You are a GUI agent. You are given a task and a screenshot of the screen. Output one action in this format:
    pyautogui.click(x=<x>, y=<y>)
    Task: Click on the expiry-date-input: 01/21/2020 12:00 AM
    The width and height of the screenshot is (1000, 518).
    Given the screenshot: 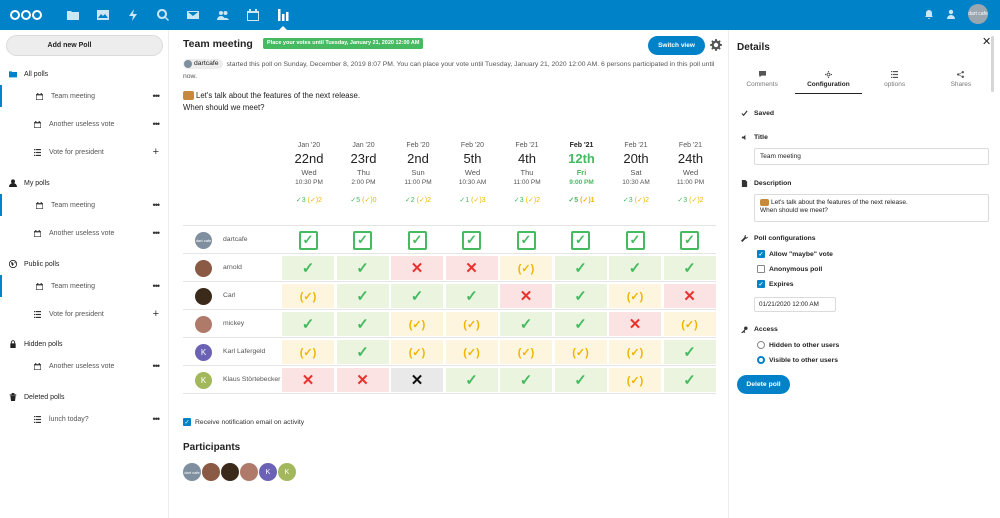 What is the action you would take?
    pyautogui.click(x=795, y=304)
    